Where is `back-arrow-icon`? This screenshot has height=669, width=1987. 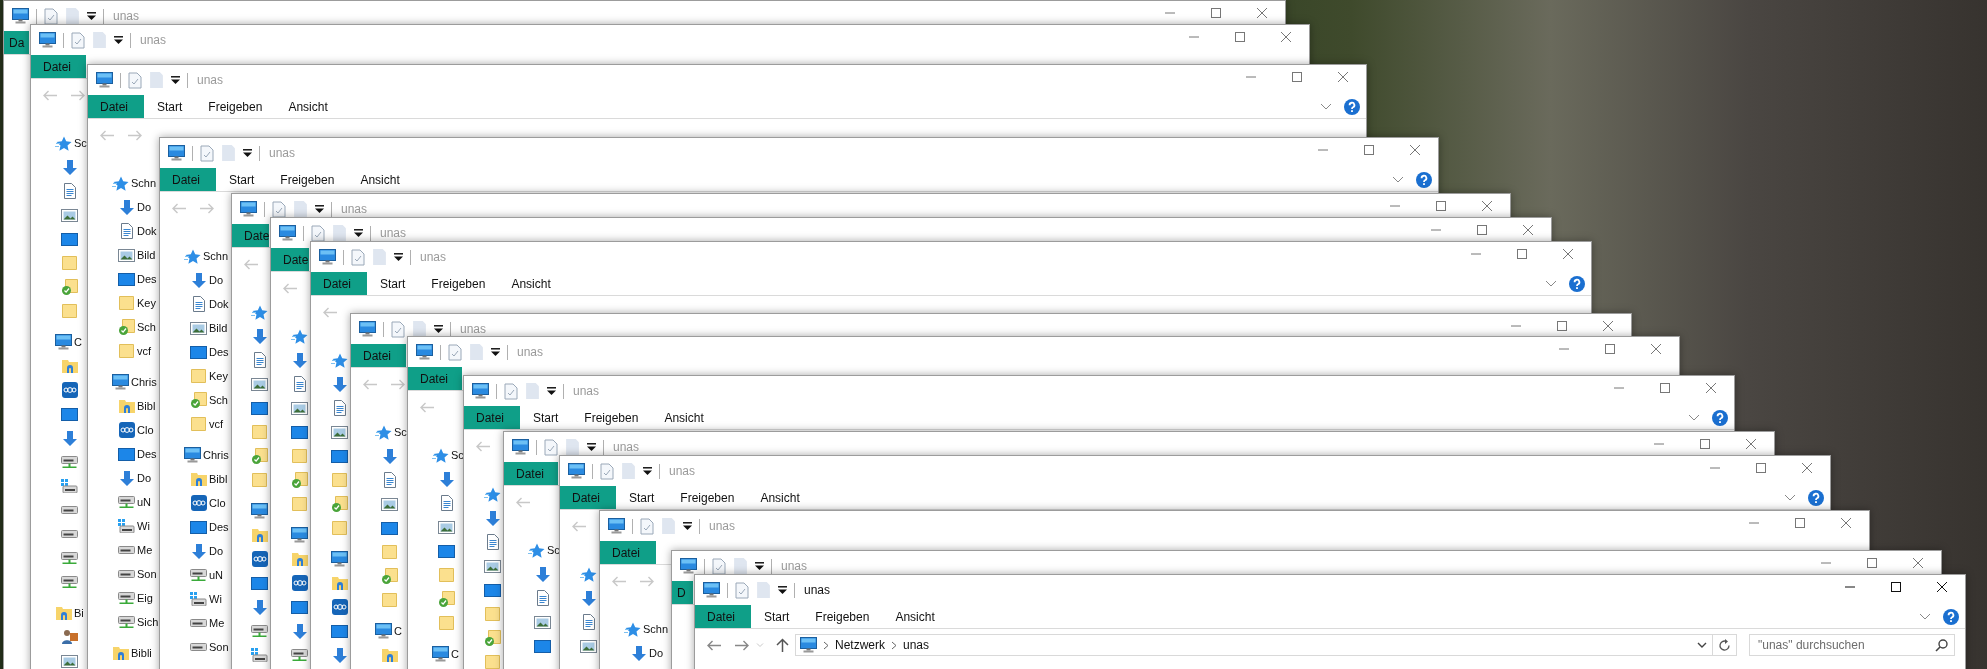 back-arrow-icon is located at coordinates (713, 645).